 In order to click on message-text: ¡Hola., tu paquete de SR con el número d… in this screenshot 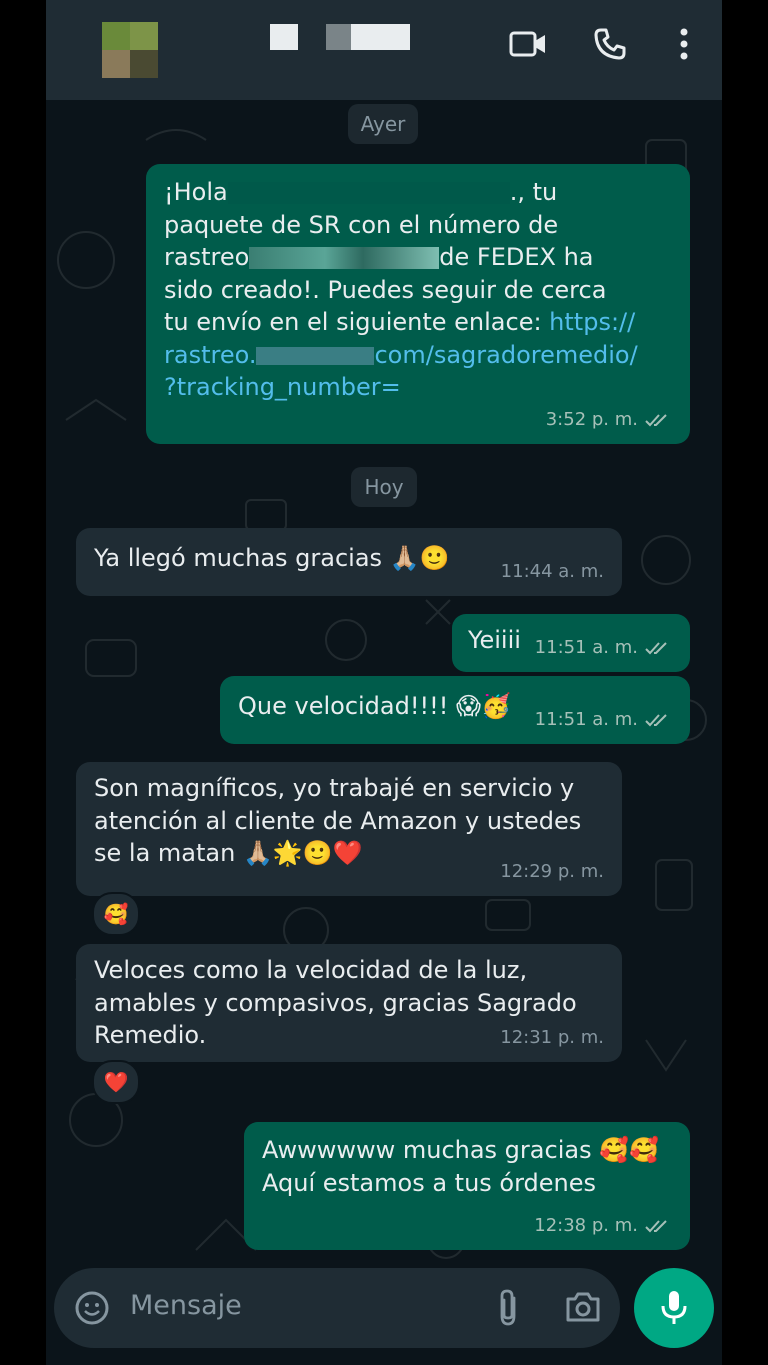, I will do `click(401, 289)`.